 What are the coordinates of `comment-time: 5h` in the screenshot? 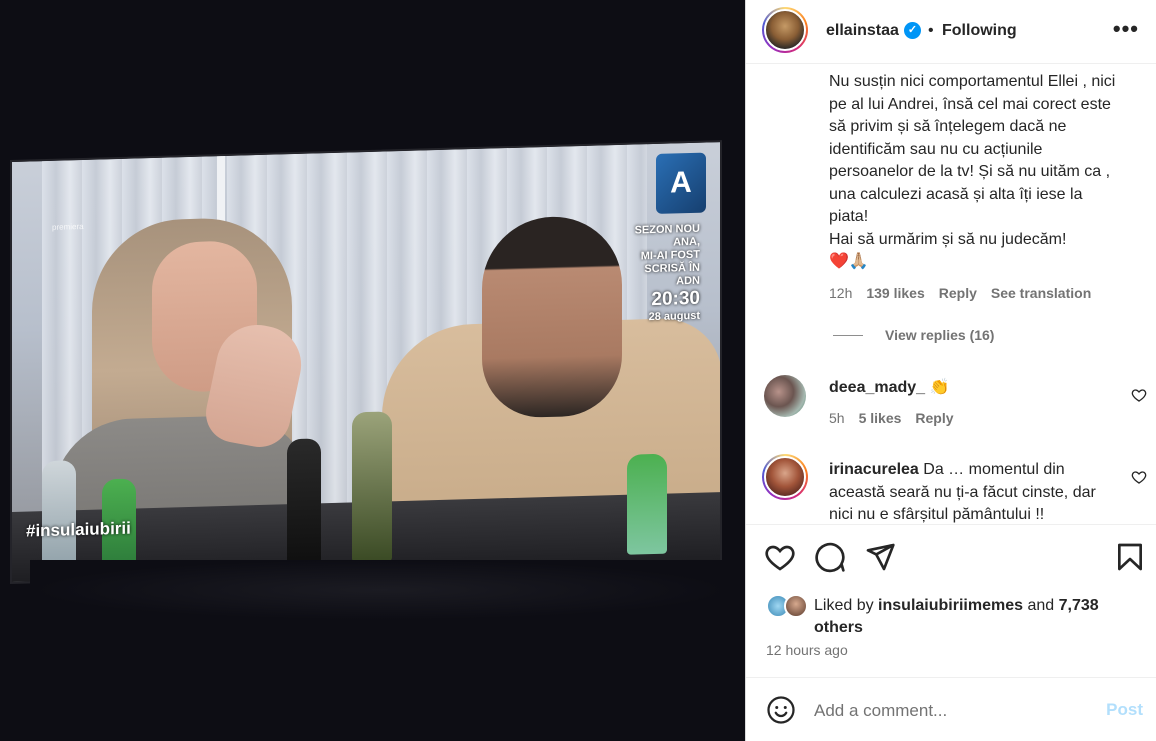 It's located at (837, 418).